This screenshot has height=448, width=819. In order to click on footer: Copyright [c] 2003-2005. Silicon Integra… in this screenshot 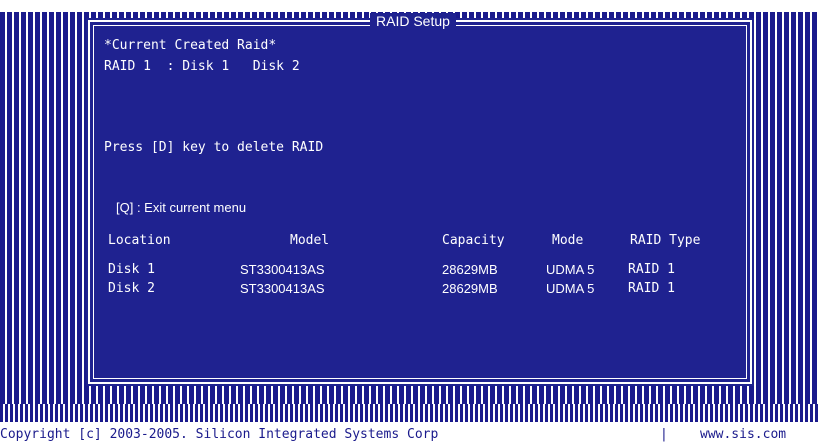, I will do `click(409, 435)`.